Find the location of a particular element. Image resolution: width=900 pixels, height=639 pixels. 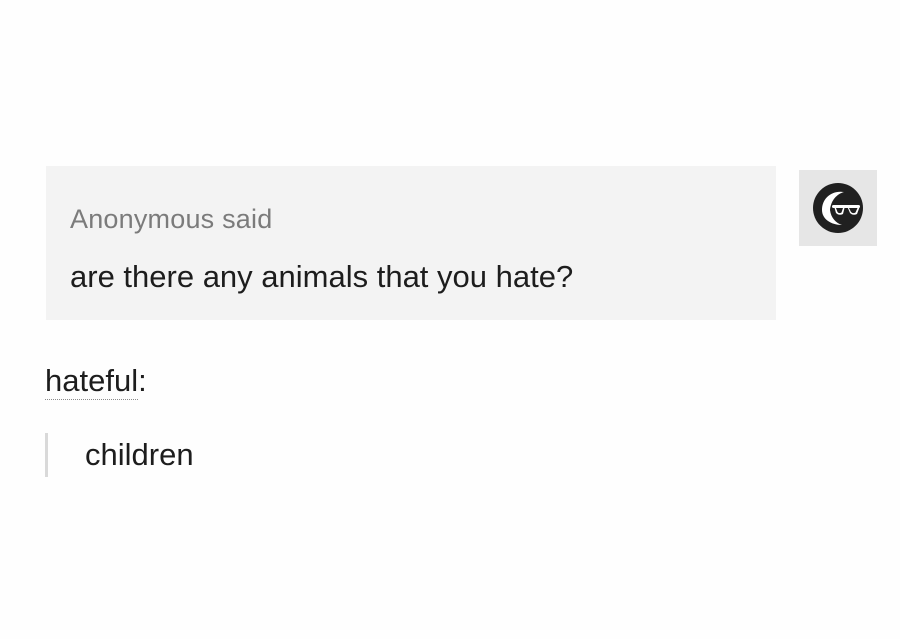

blockquote-bar is located at coordinates (46, 455).